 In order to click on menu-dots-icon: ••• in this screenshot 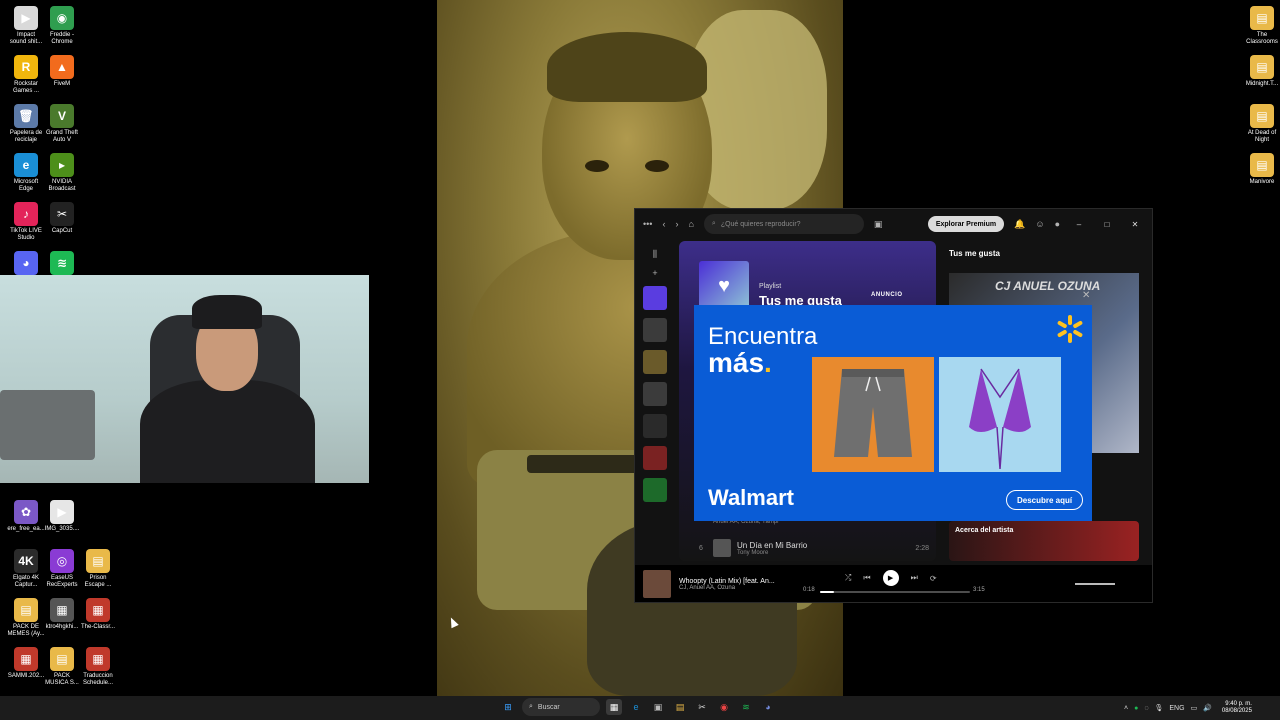, I will do `click(647, 224)`.